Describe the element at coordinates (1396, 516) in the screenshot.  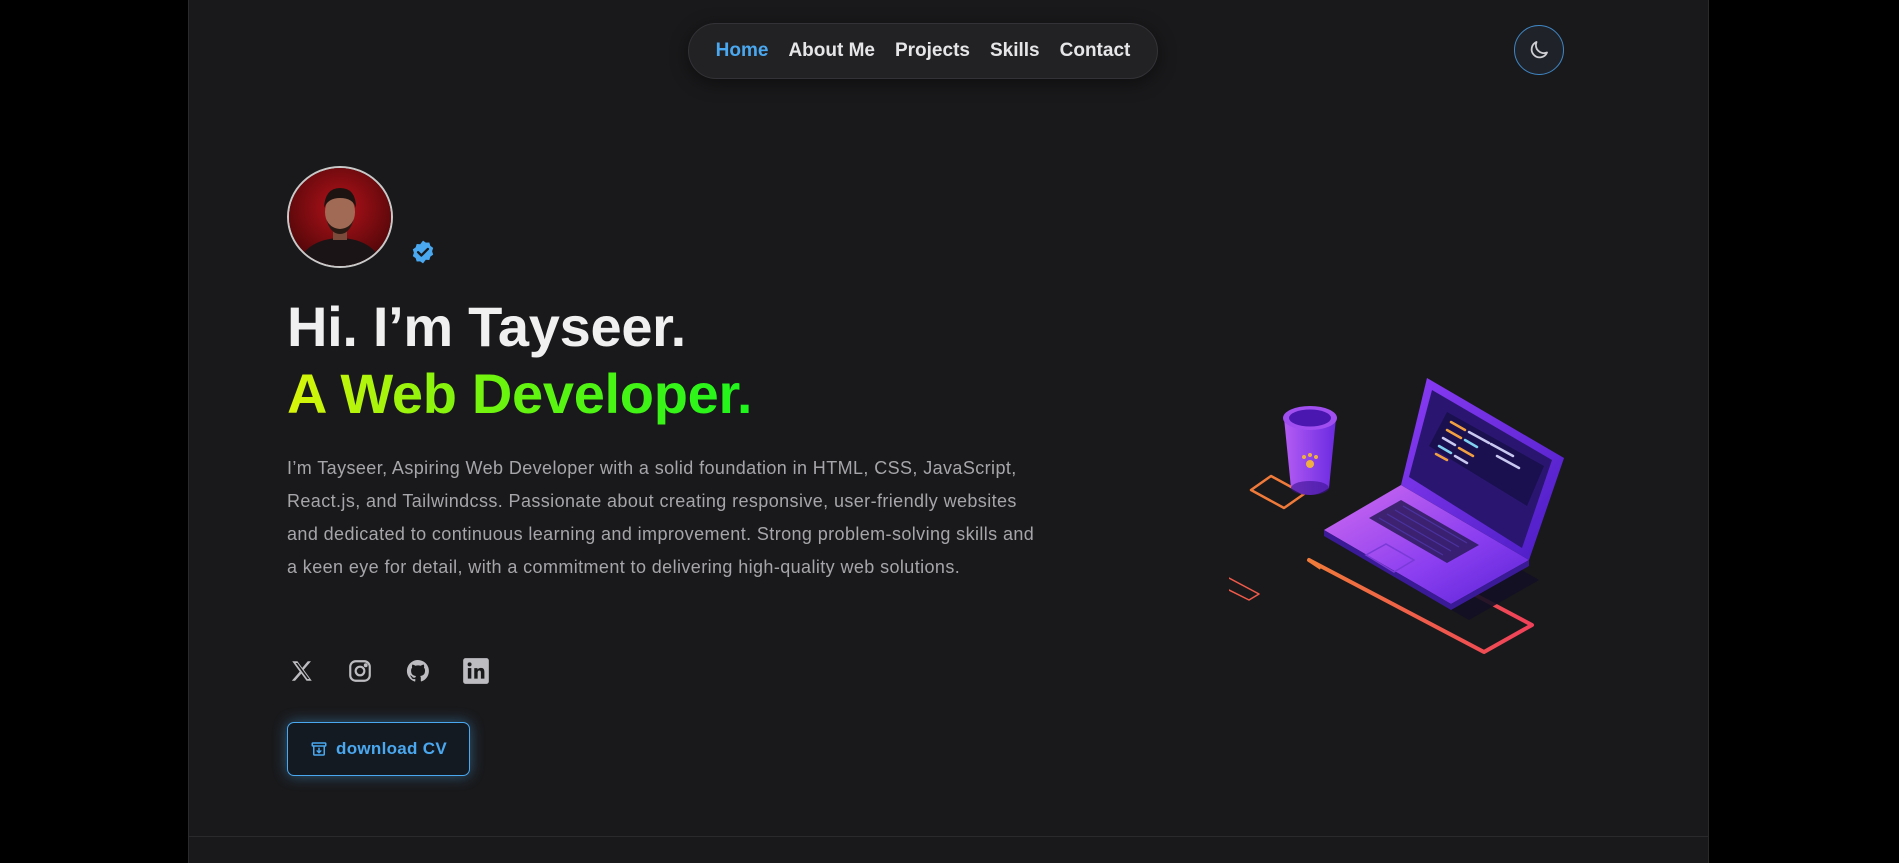
I see `laptop-and-coffee-cup-illustration` at that location.